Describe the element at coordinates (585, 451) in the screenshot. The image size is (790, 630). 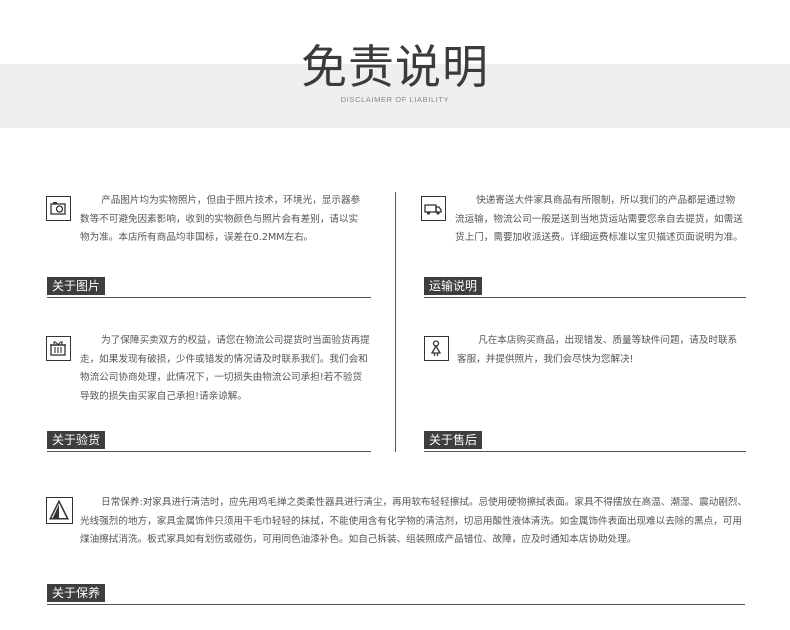
I see `aftersales-divider` at that location.